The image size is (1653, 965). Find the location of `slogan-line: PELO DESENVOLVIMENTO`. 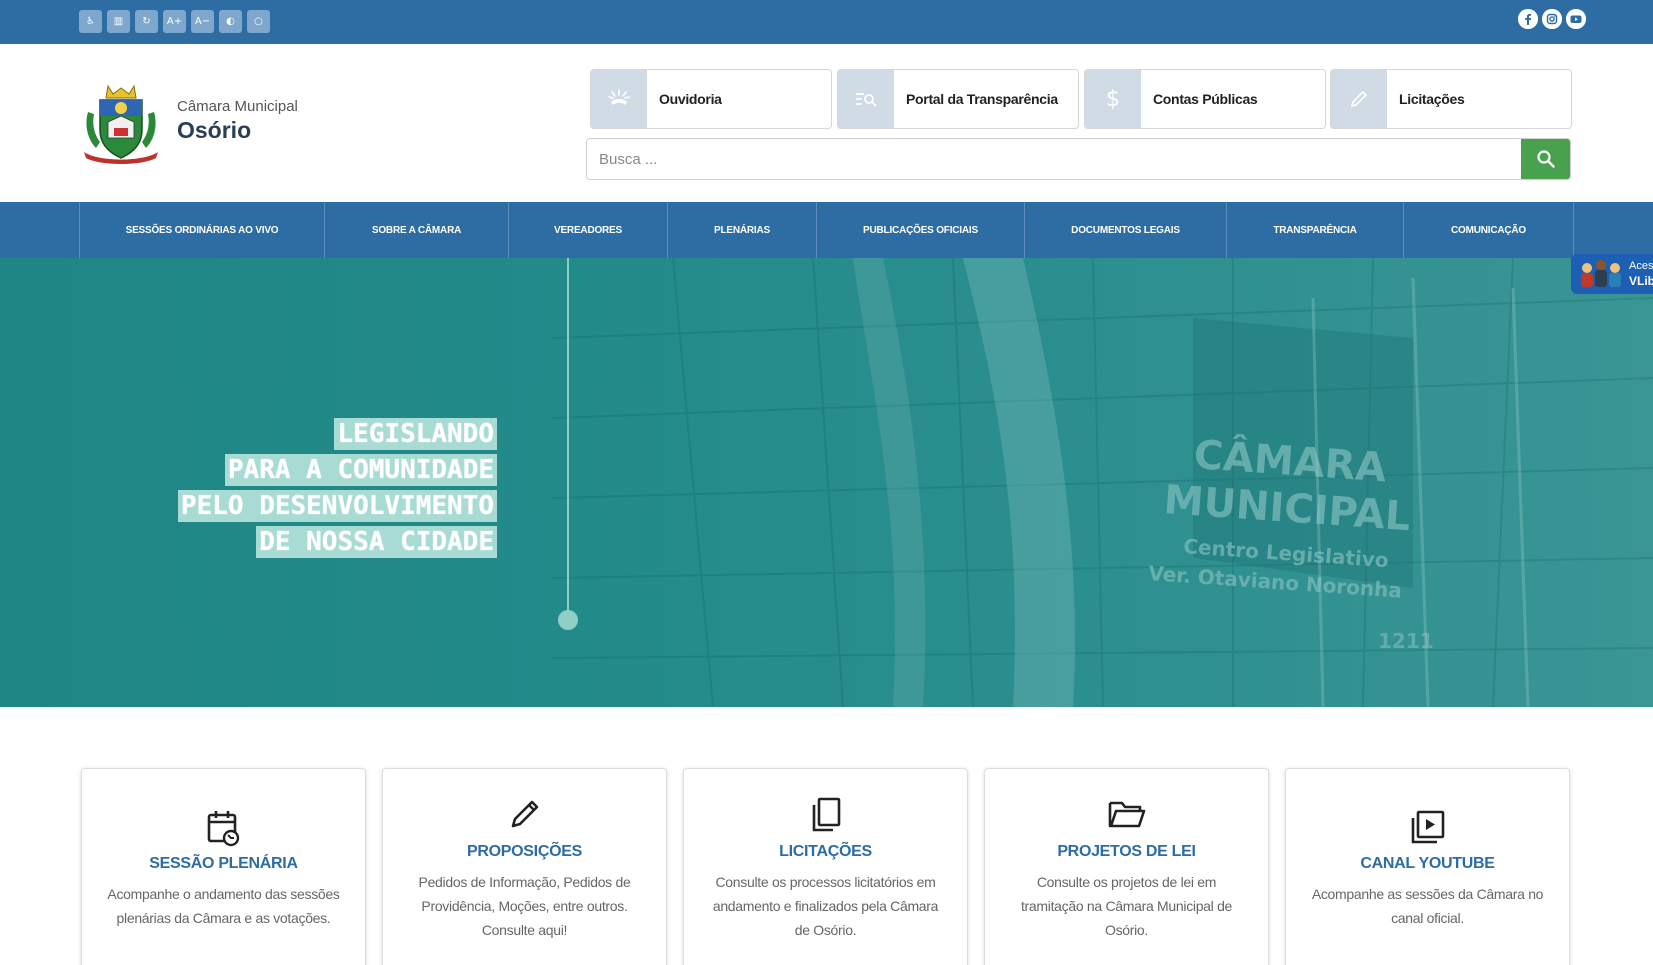

slogan-line: PELO DESENVOLVIMENTO is located at coordinates (337, 506).